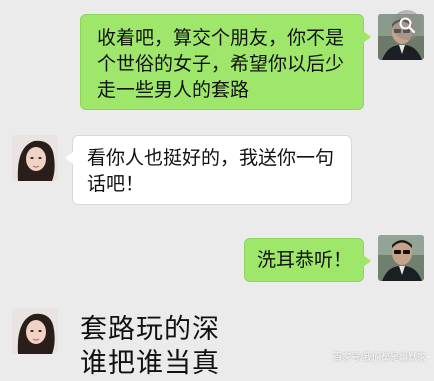 The width and height of the screenshot is (434, 381). I want to click on search-icon, so click(407, 25).